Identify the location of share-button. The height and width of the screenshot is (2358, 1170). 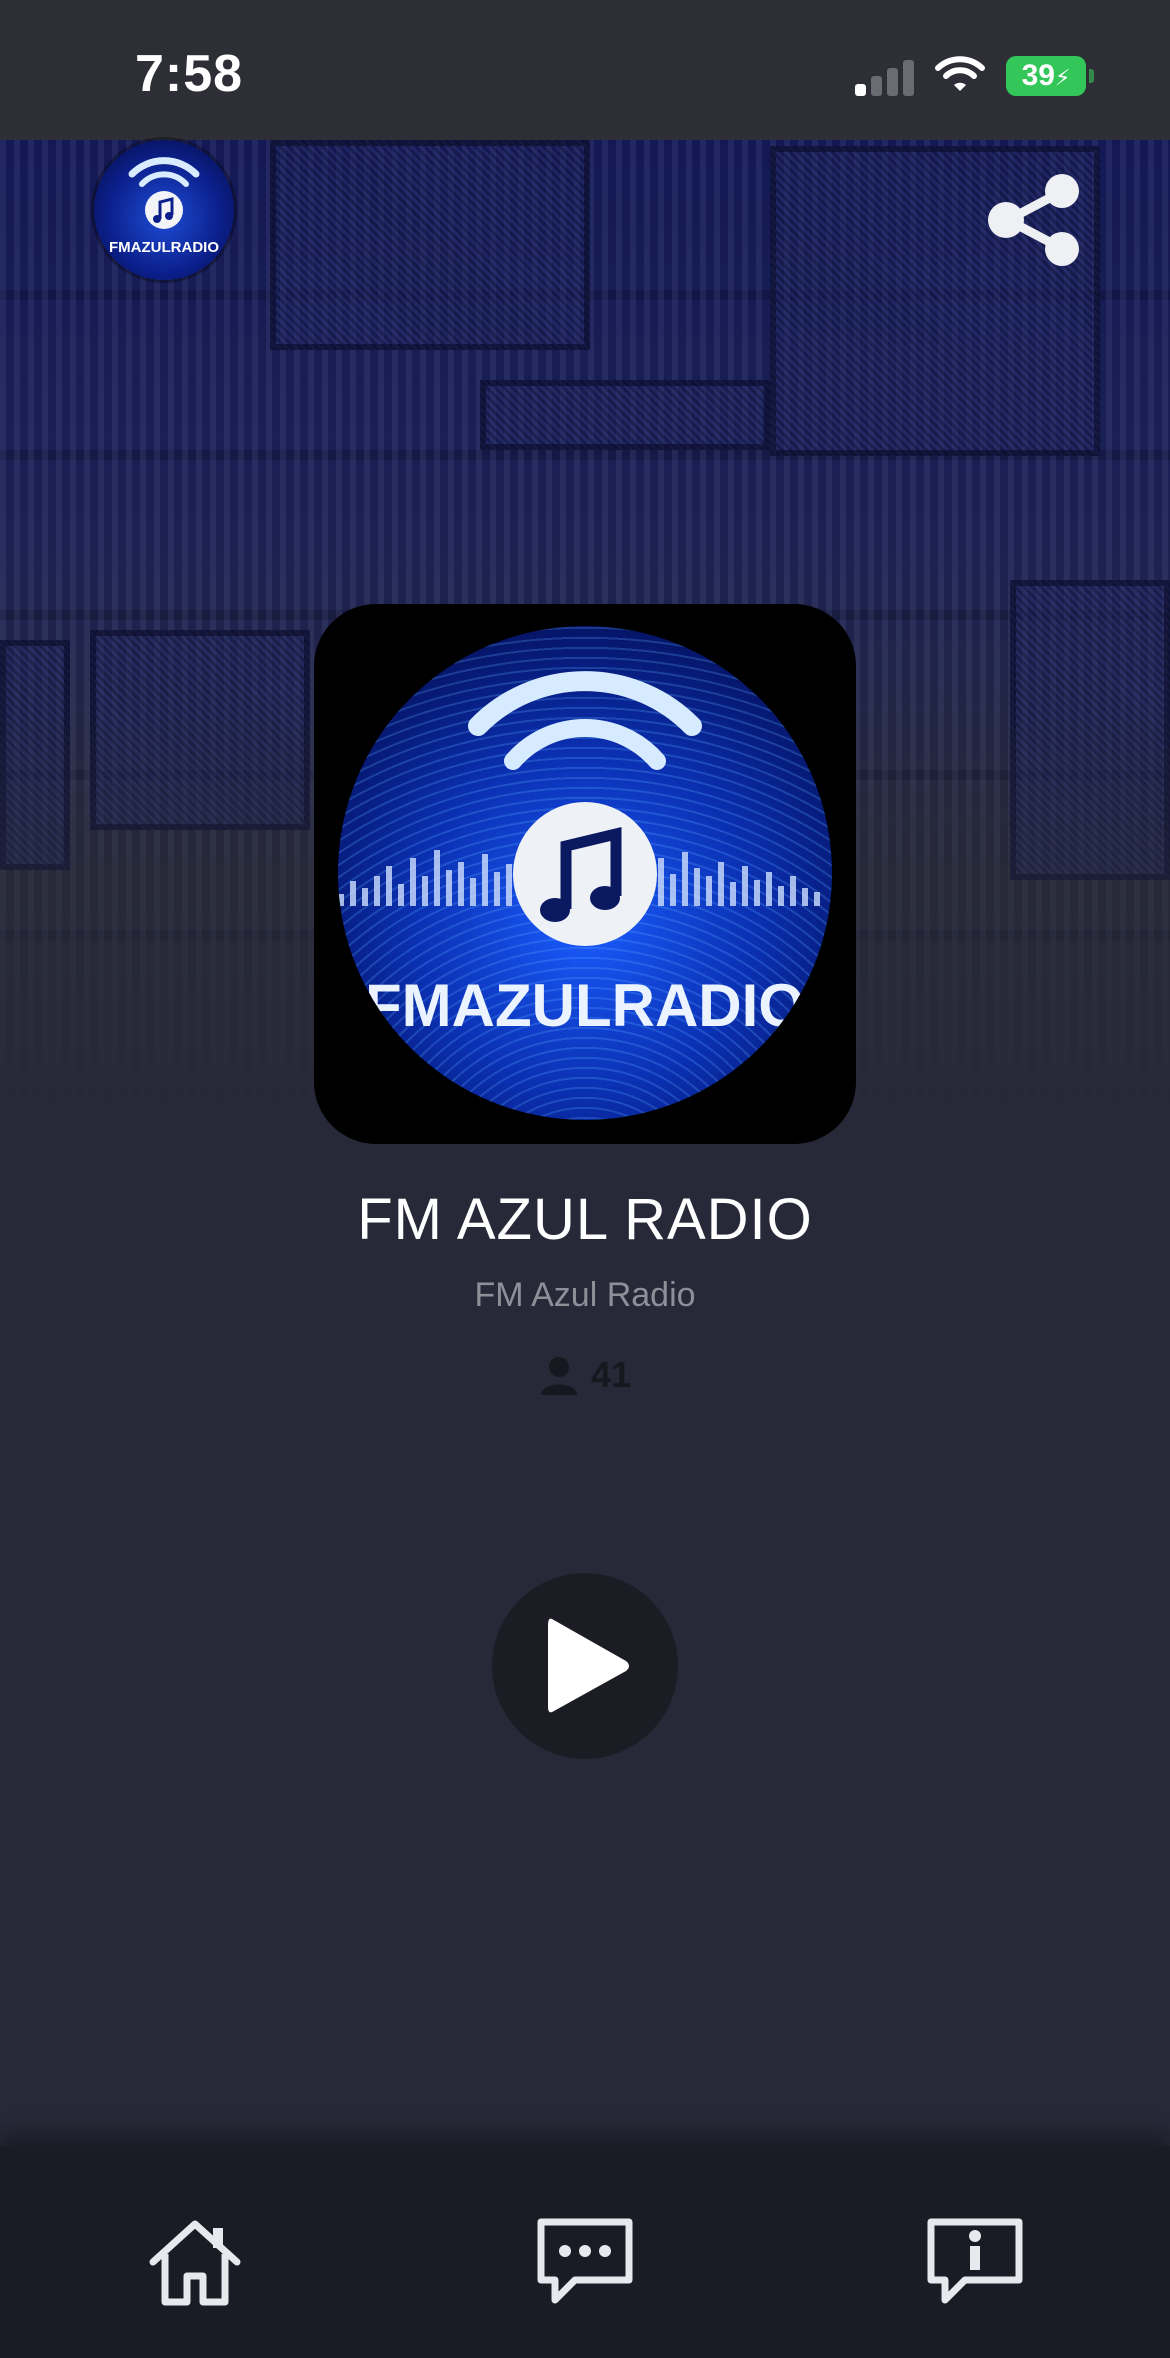
(1034, 220).